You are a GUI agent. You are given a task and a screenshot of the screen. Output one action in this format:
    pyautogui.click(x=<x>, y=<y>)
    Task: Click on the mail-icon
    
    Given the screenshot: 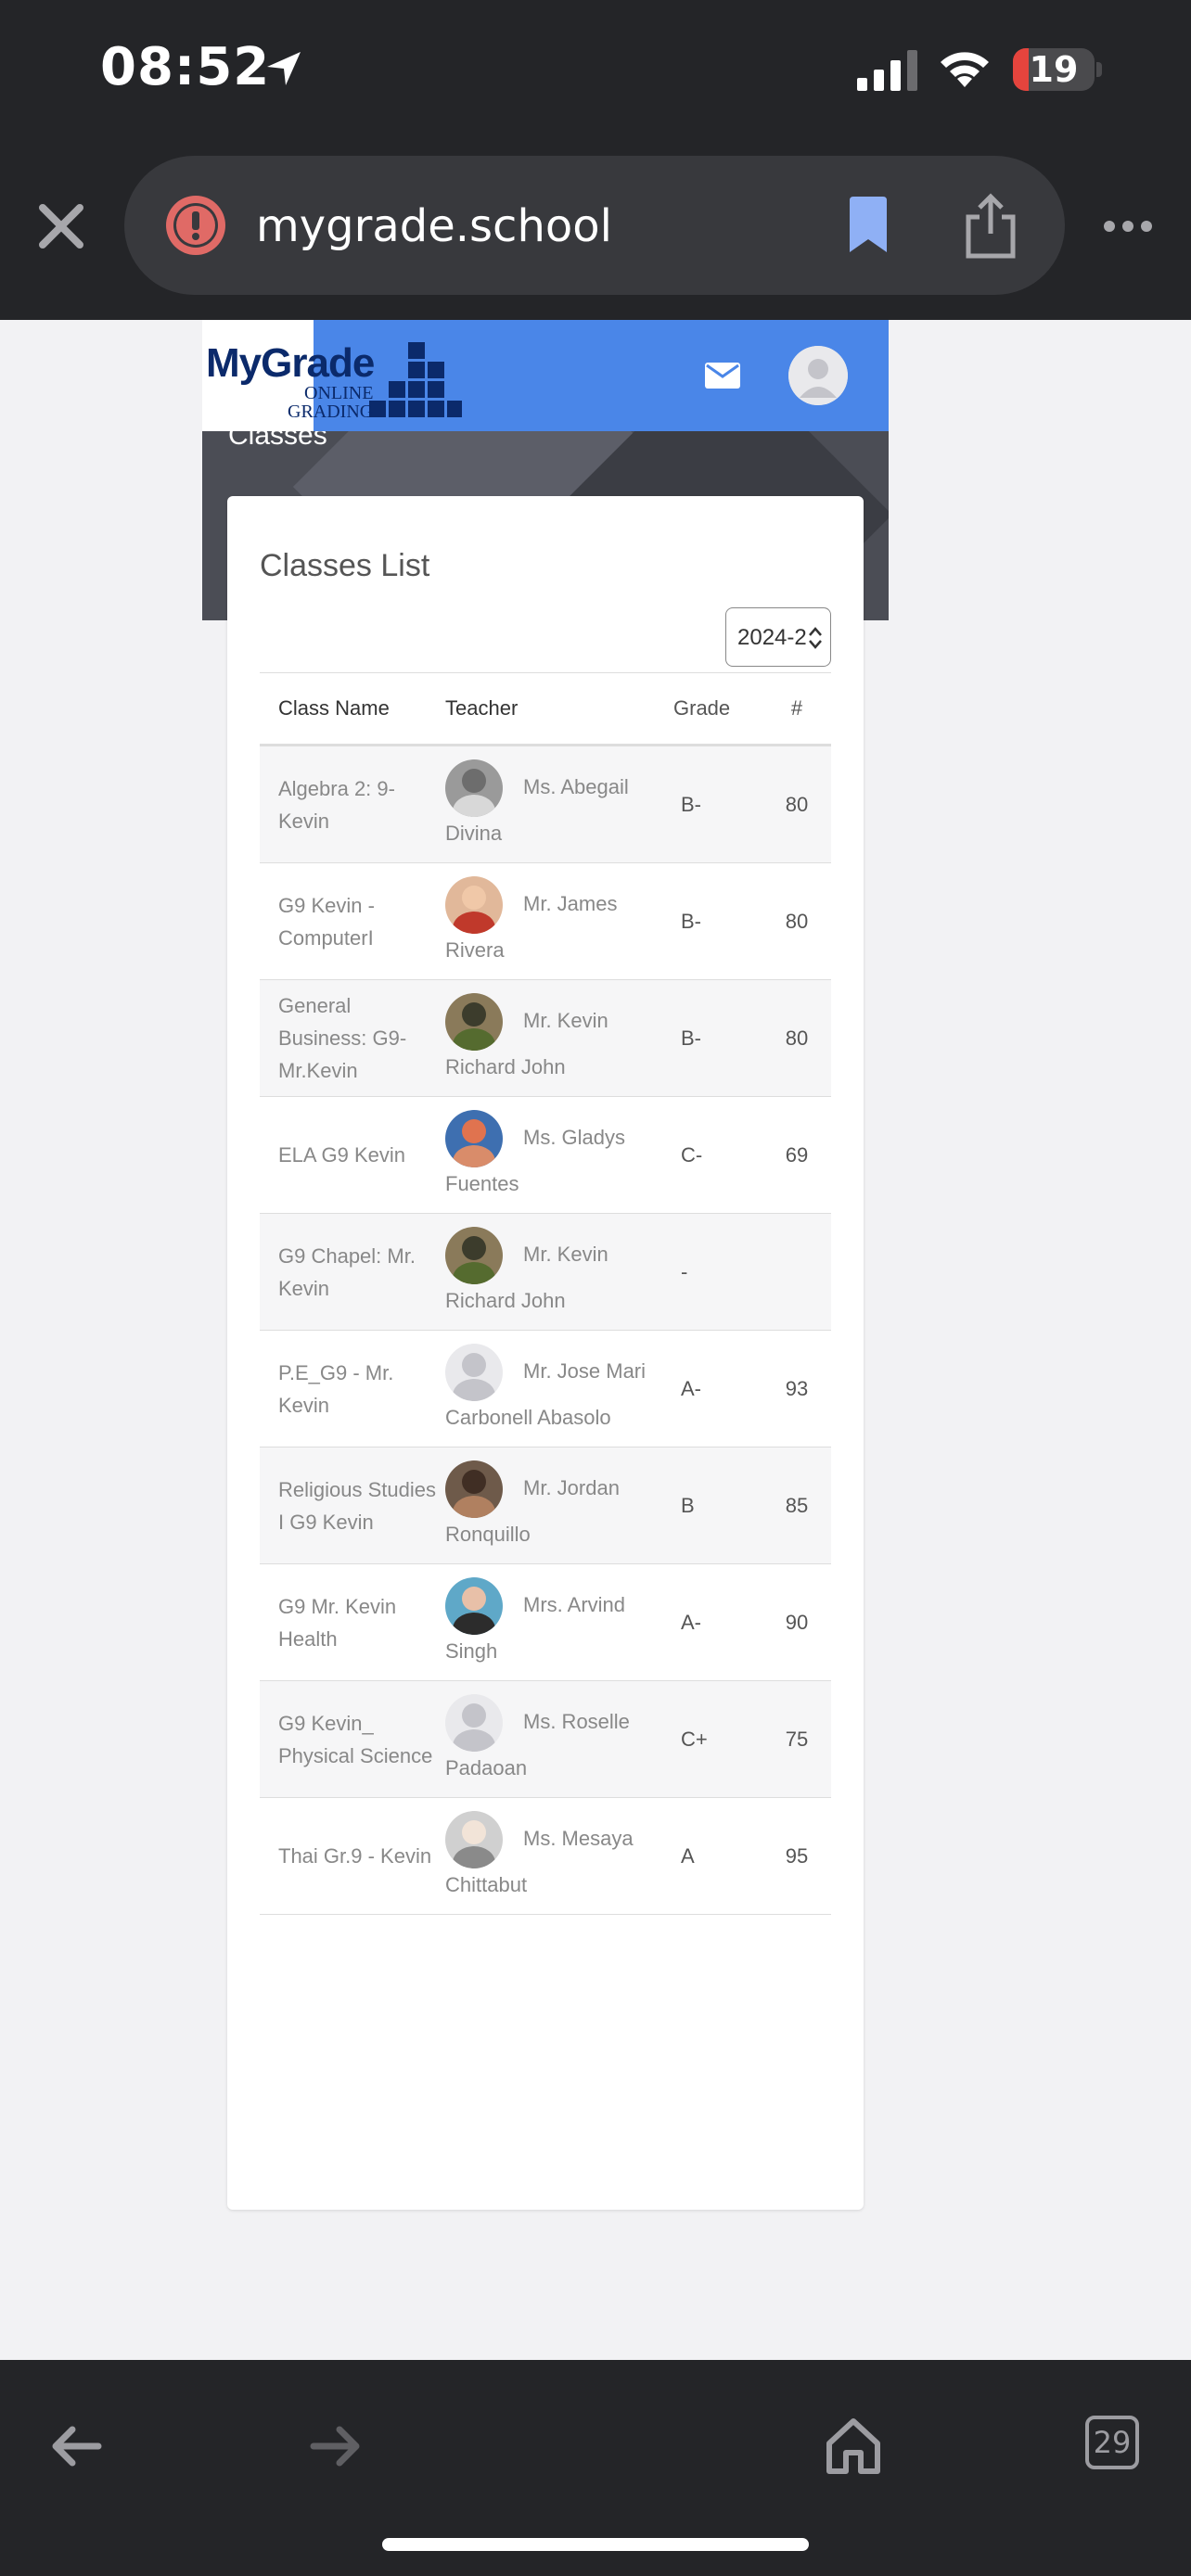 What is the action you would take?
    pyautogui.click(x=722, y=376)
    